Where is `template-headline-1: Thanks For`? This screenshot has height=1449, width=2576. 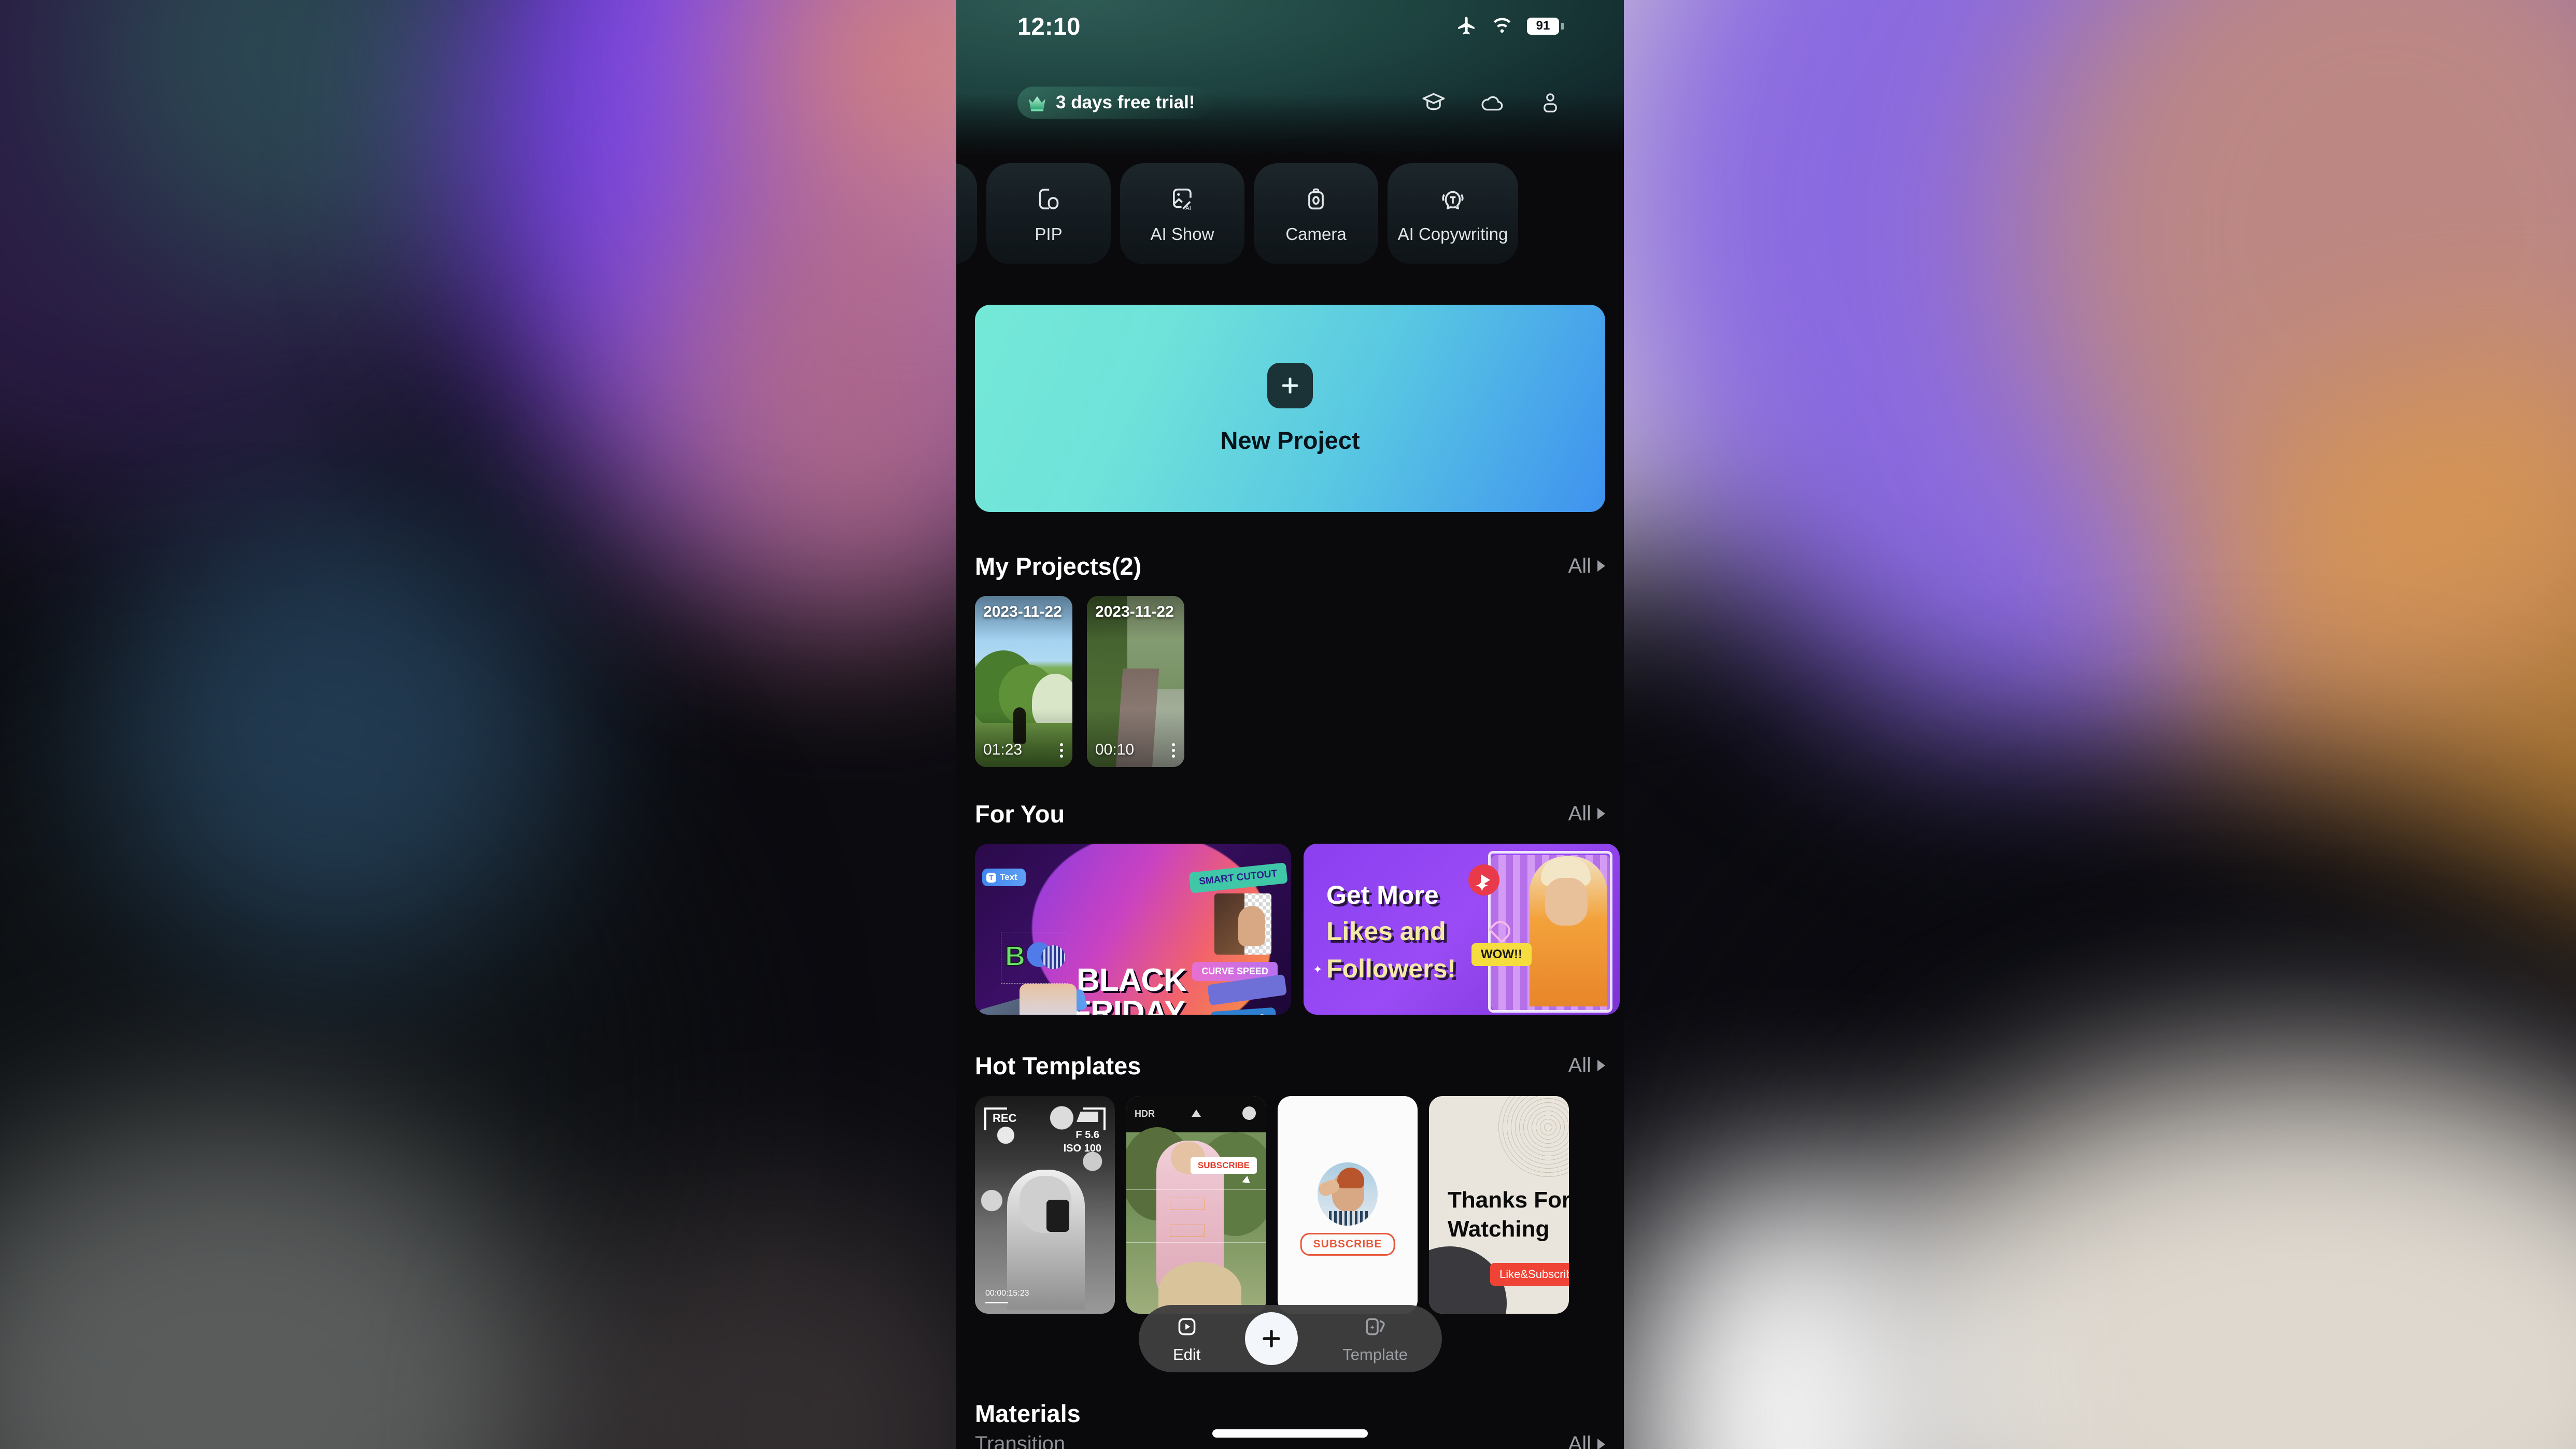 template-headline-1: Thanks For is located at coordinates (1508, 1200).